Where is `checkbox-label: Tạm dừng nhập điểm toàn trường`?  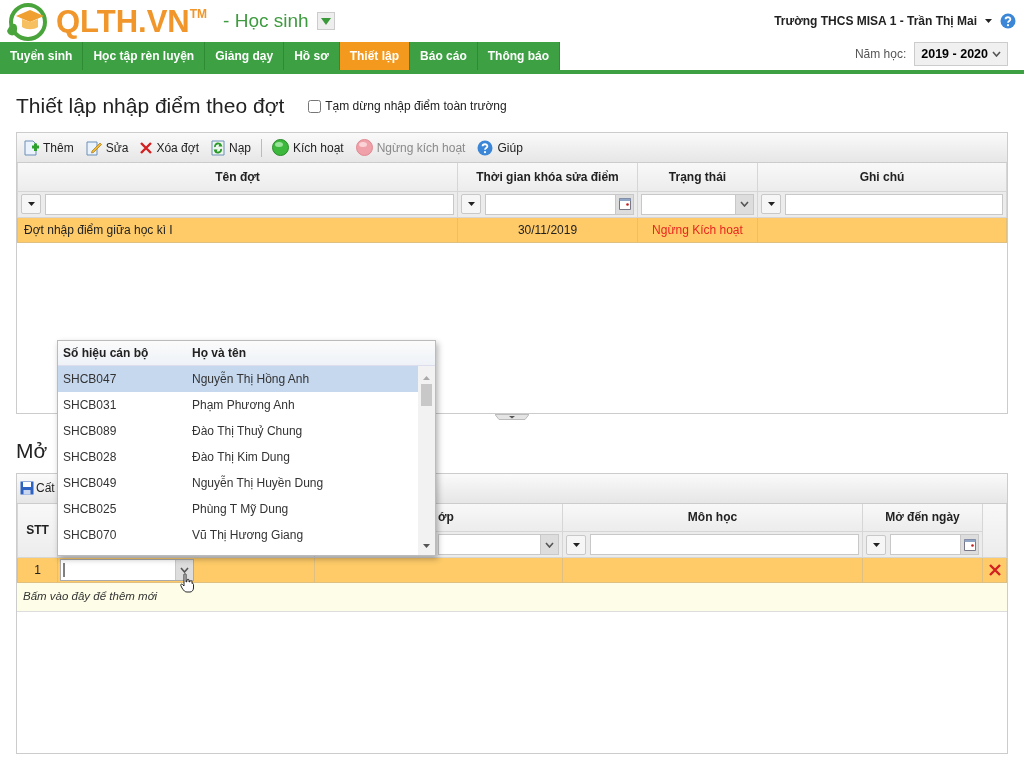
checkbox-label: Tạm dừng nhập điểm toàn trường is located at coordinates (416, 106).